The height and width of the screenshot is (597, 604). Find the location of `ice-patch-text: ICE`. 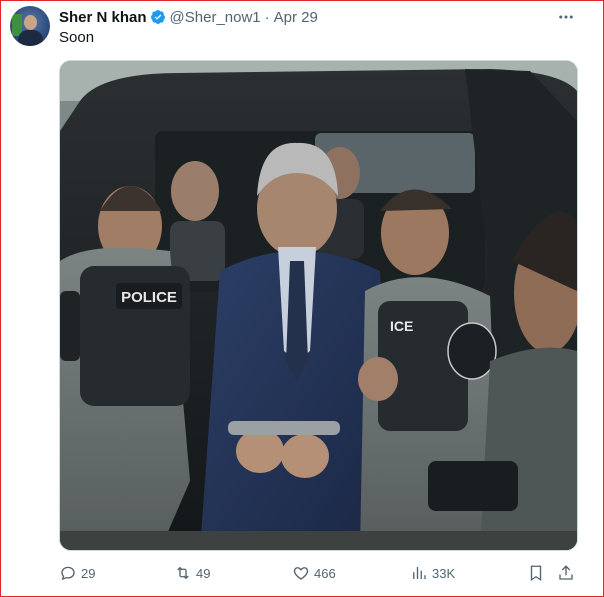

ice-patch-text: ICE is located at coordinates (401, 326).